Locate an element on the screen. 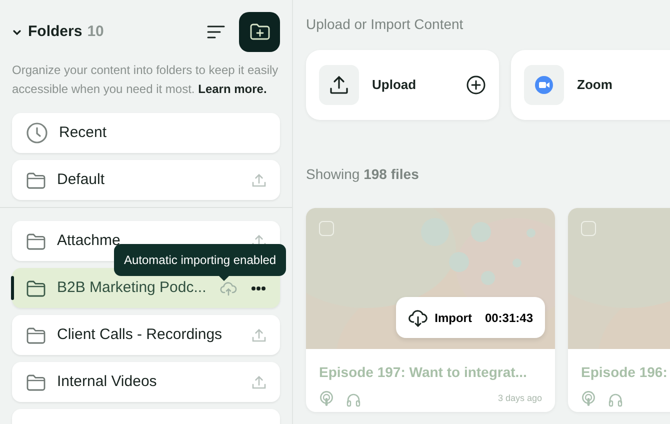 The width and height of the screenshot is (670, 424). file-age: 3 days ago is located at coordinates (520, 399).